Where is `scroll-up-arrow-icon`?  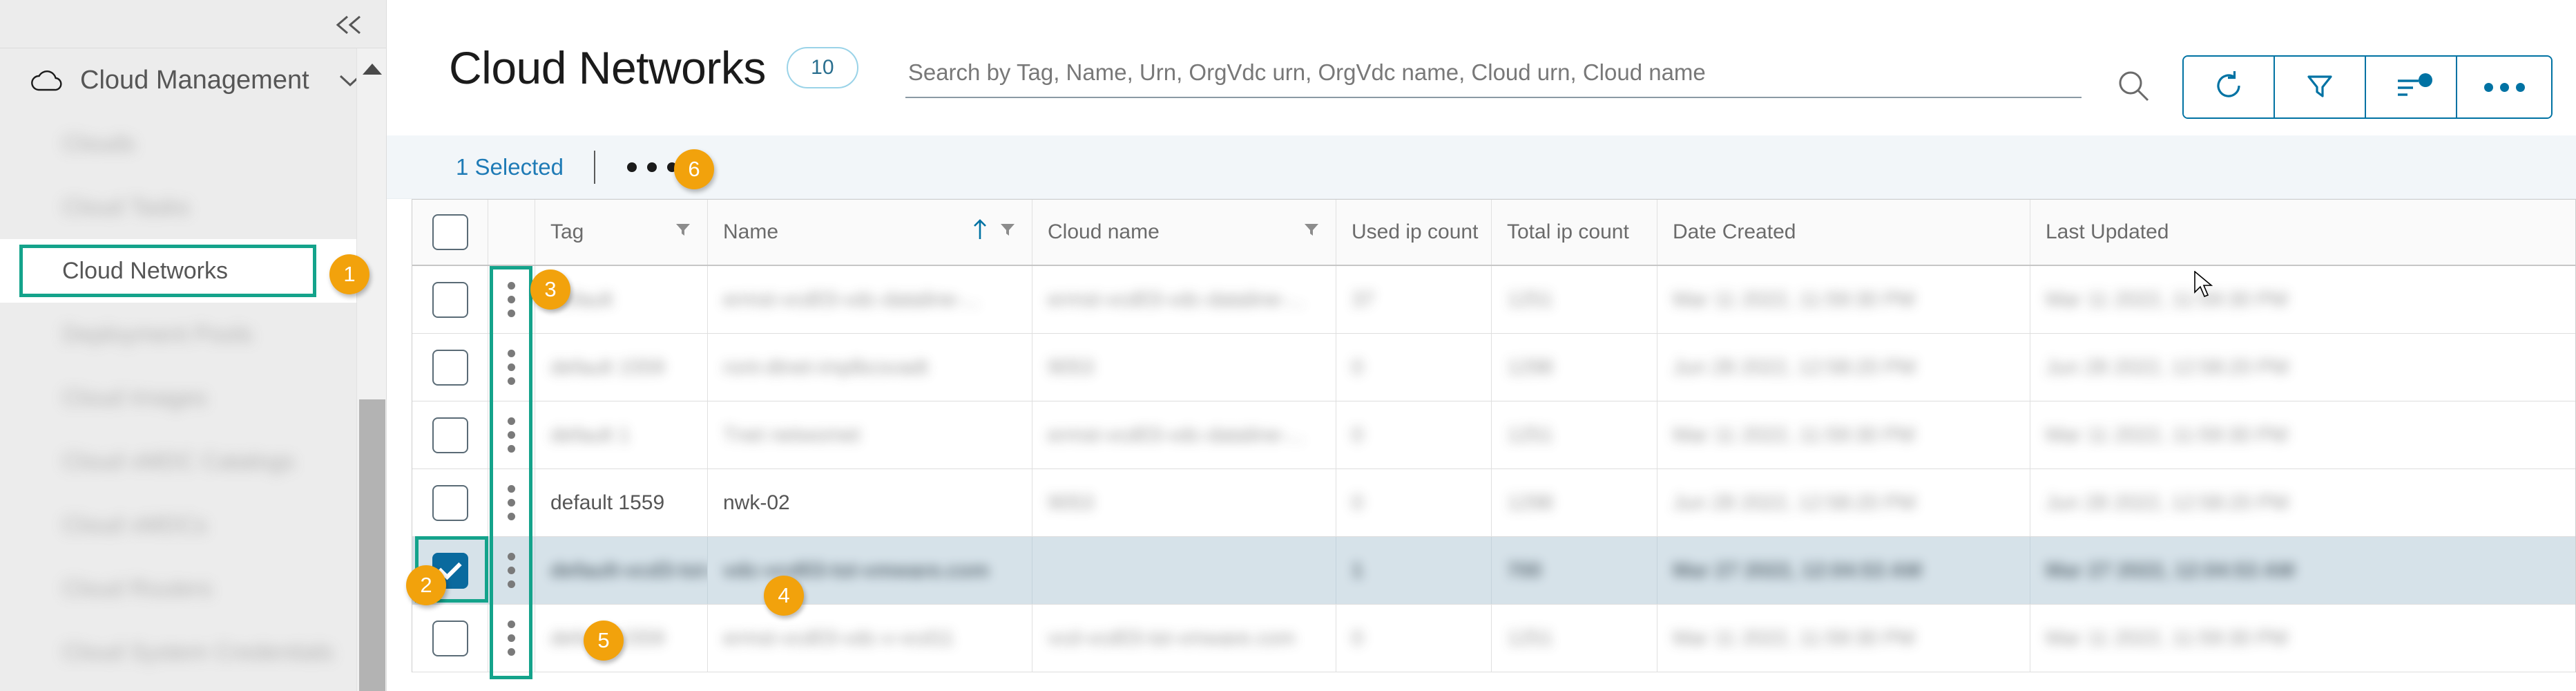
scroll-up-arrow-icon is located at coordinates (372, 69).